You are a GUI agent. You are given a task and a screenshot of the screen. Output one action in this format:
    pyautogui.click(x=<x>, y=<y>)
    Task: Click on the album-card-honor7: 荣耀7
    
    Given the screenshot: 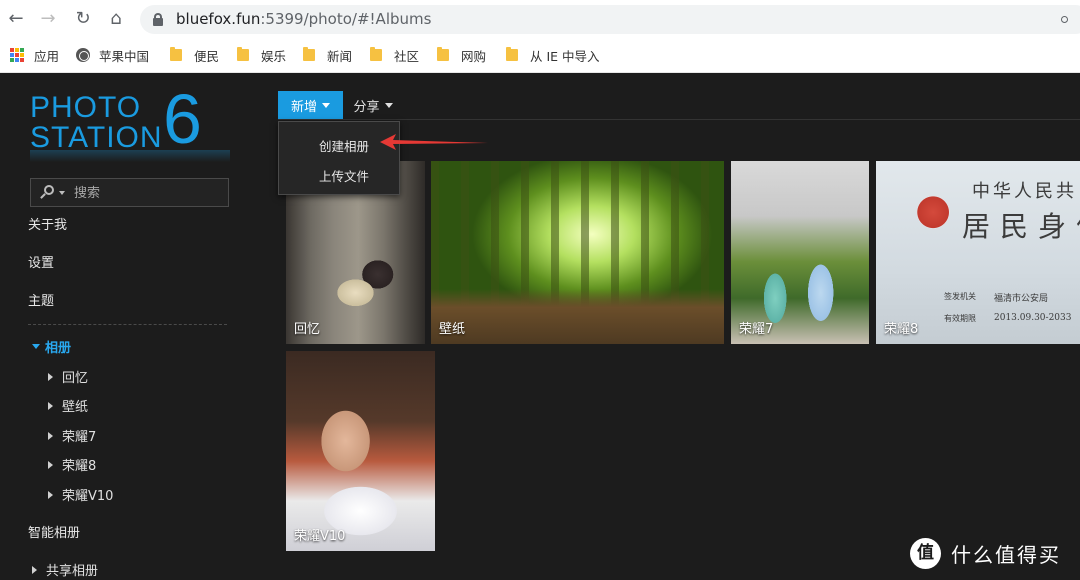 What is the action you would take?
    pyautogui.click(x=800, y=252)
    